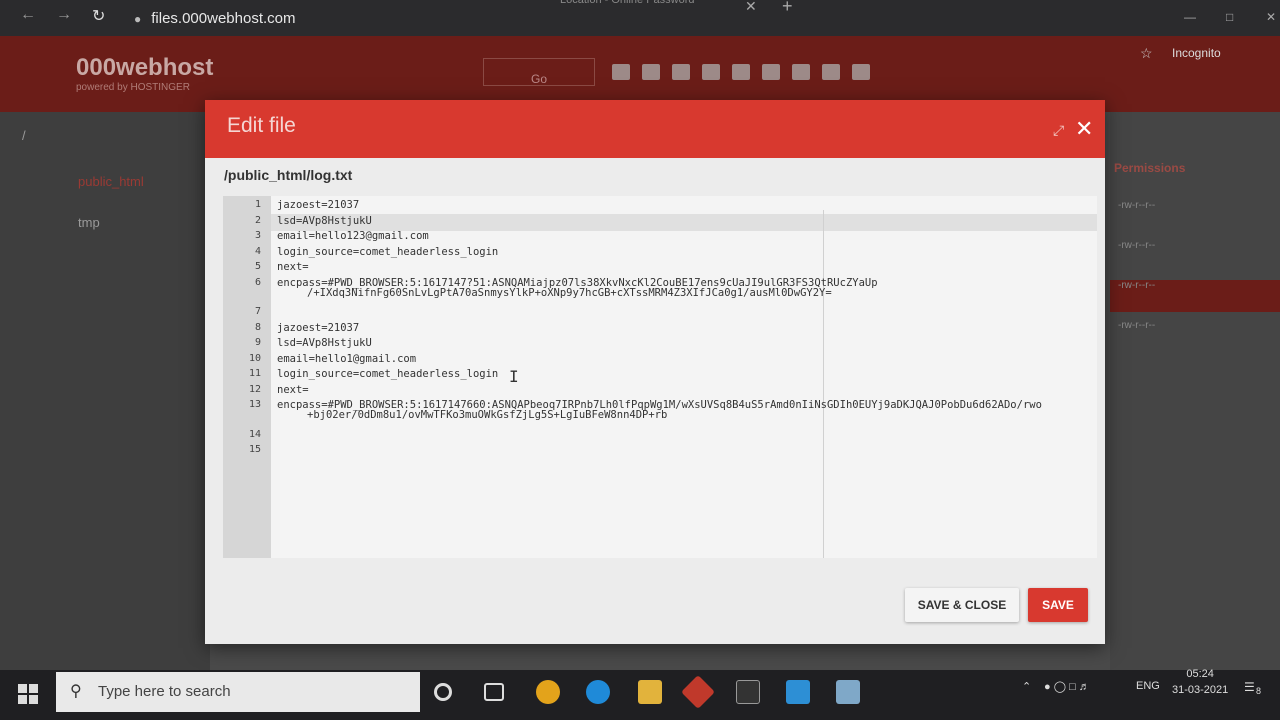 This screenshot has height=720, width=1280. Describe the element at coordinates (353, 236) in the screenshot. I see `code-line: email=hello123@gmail.com` at that location.